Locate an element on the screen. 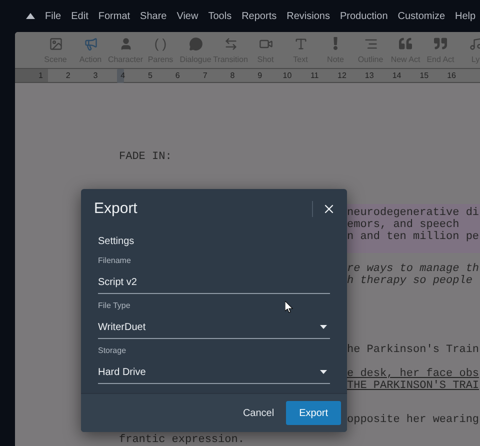 Image resolution: width=480 pixels, height=446 pixels. menu-item: Tools is located at coordinates (220, 16).